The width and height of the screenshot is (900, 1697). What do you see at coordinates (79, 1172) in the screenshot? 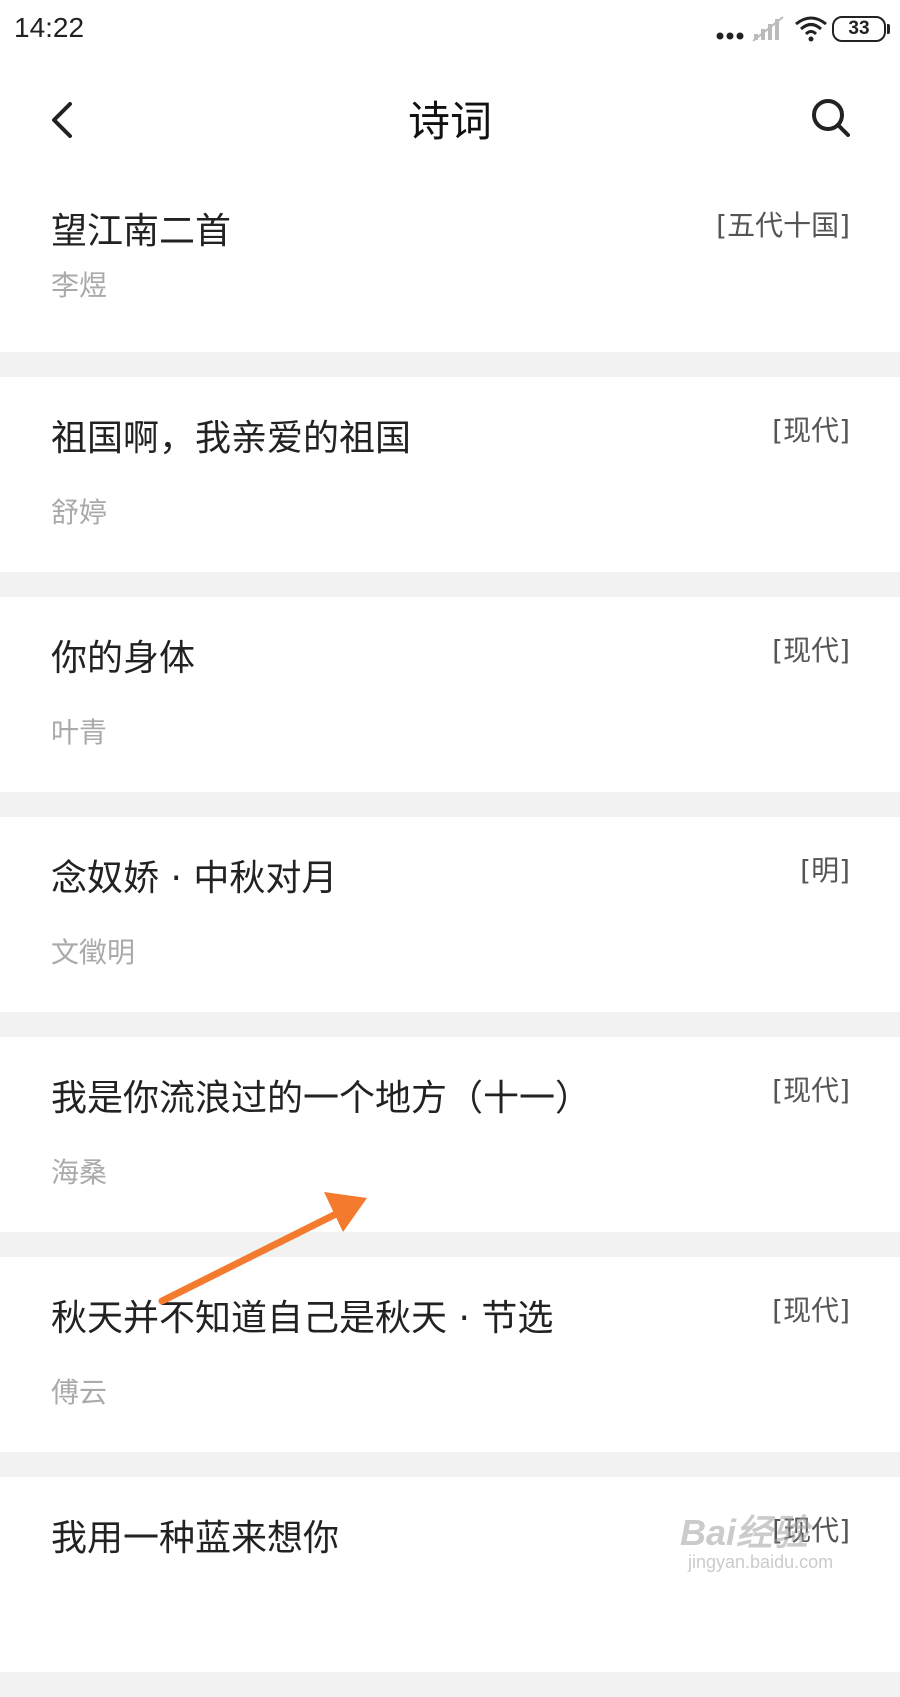
I see `poem-author: 海桑` at bounding box center [79, 1172].